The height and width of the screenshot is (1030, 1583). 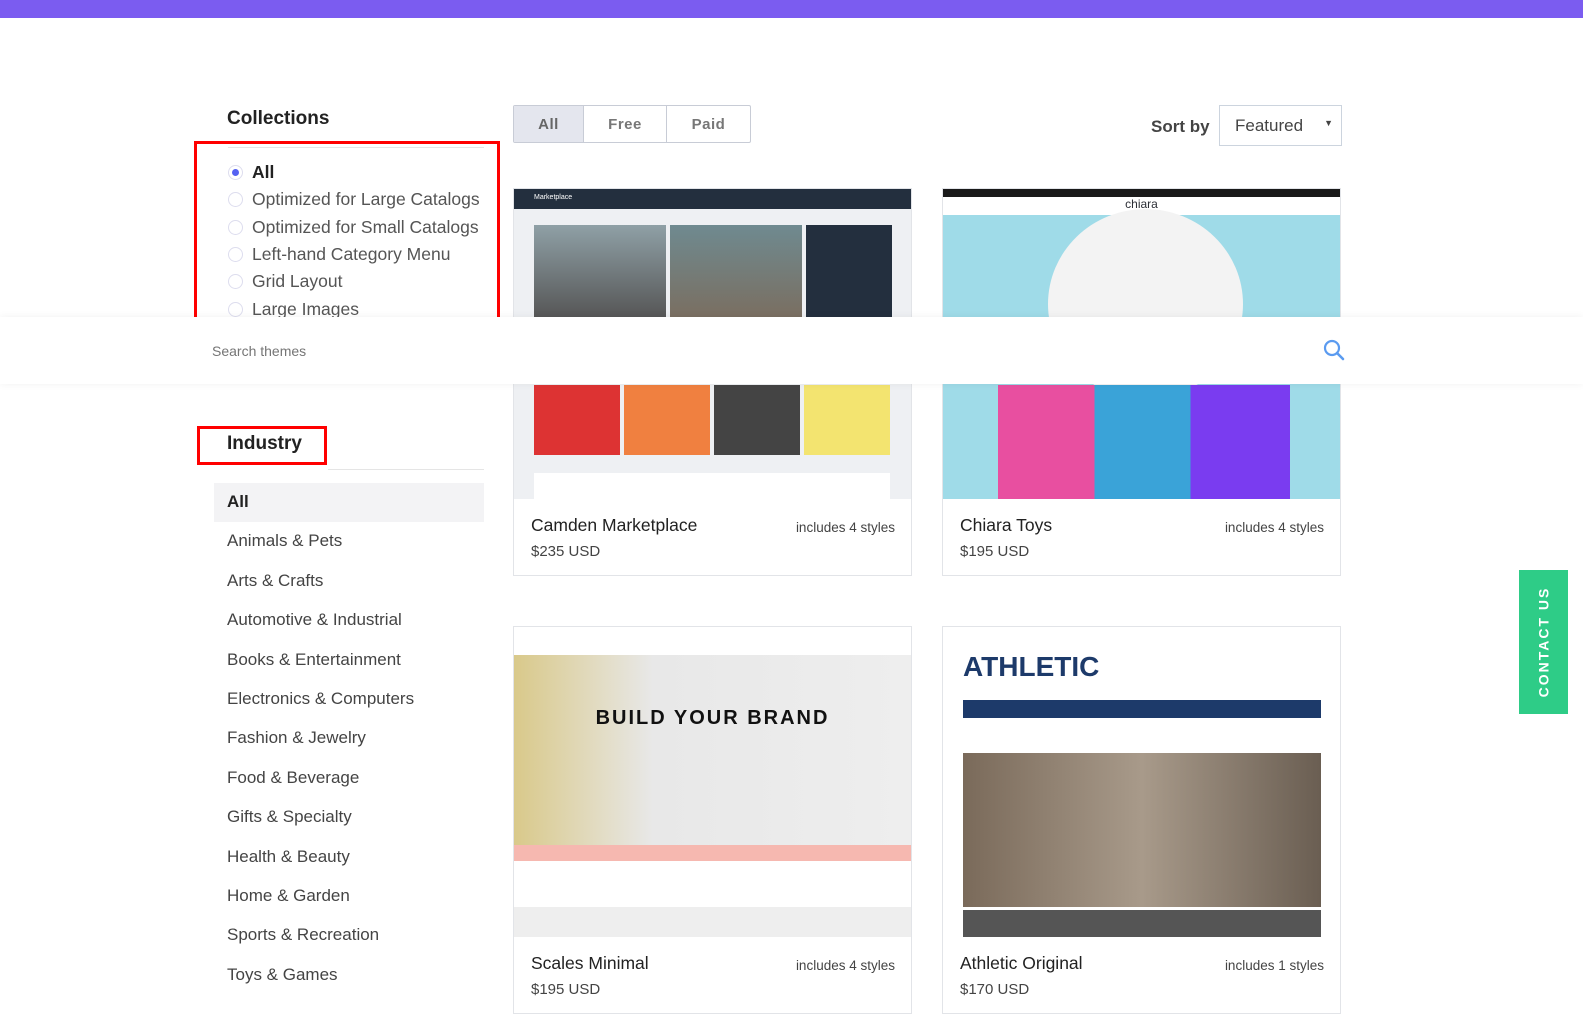 I want to click on tab-free: Free, so click(x=625, y=124).